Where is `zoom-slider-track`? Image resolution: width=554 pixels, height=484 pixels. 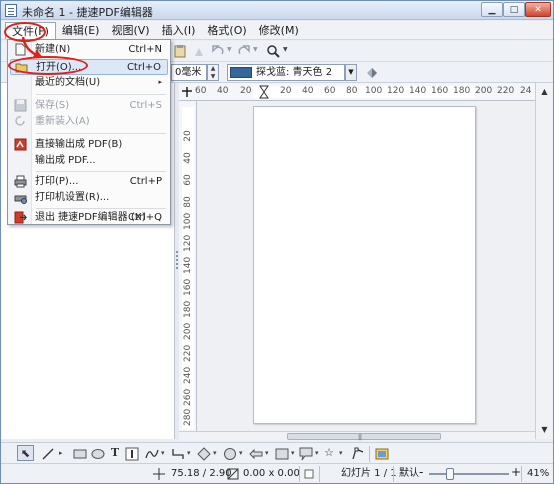
zoom-slider-track is located at coordinates (469, 474).